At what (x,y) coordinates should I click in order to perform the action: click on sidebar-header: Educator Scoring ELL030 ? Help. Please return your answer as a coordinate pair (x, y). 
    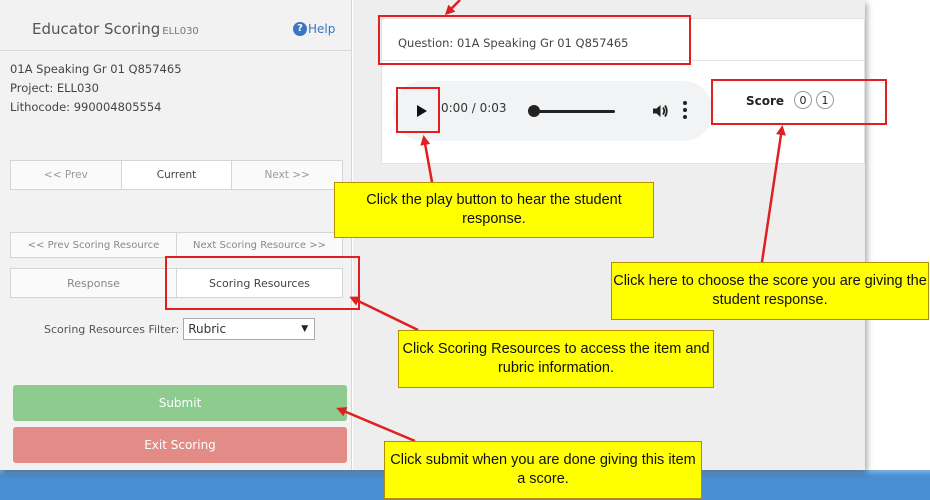
    Looking at the image, I should click on (176, 30).